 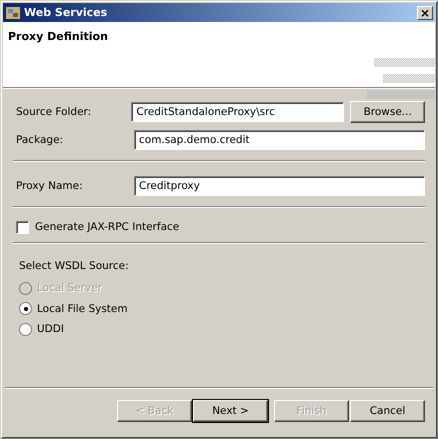 I want to click on field-label: Proxy Name:, so click(x=49, y=186).